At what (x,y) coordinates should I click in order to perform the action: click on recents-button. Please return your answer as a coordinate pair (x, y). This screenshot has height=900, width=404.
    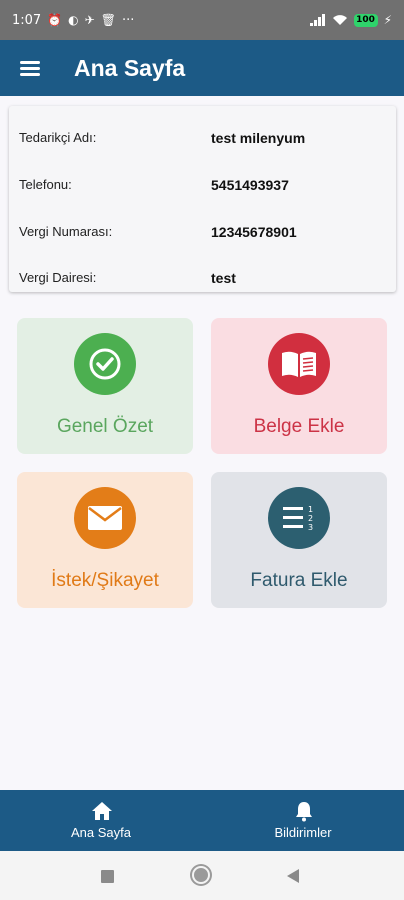
    Looking at the image, I should click on (107, 876).